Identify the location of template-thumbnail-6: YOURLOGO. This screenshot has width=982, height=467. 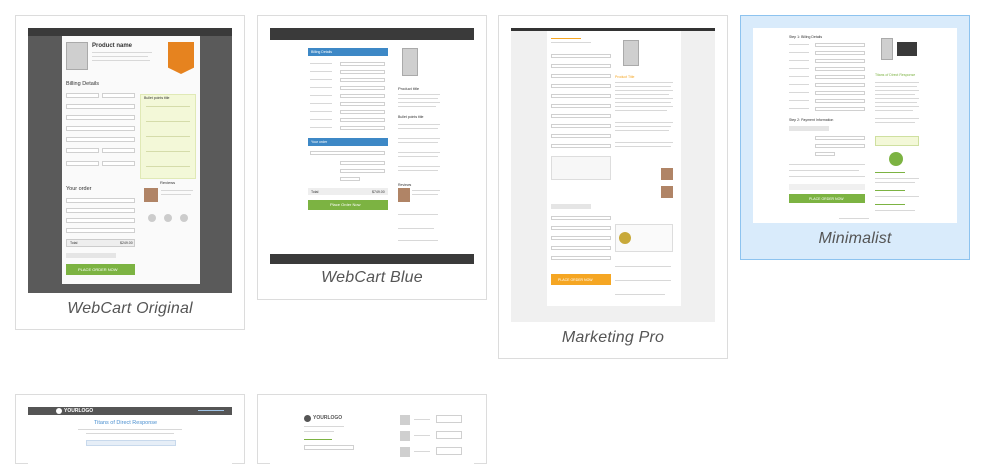
(372, 437).